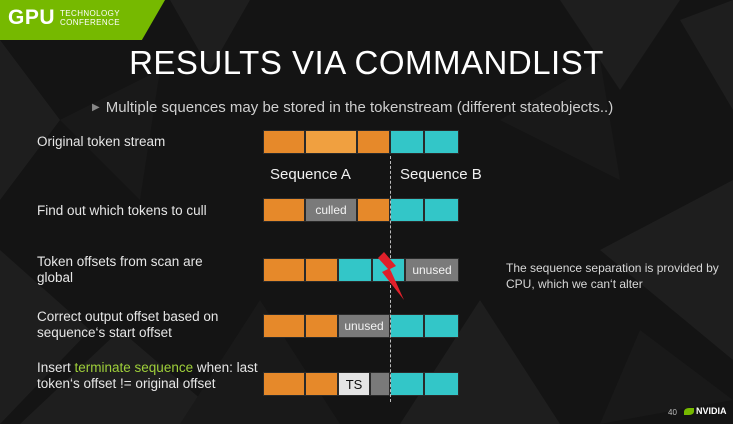 The width and height of the screenshot is (733, 424). What do you see at coordinates (672, 412) in the screenshot?
I see `page-number: 40` at bounding box center [672, 412].